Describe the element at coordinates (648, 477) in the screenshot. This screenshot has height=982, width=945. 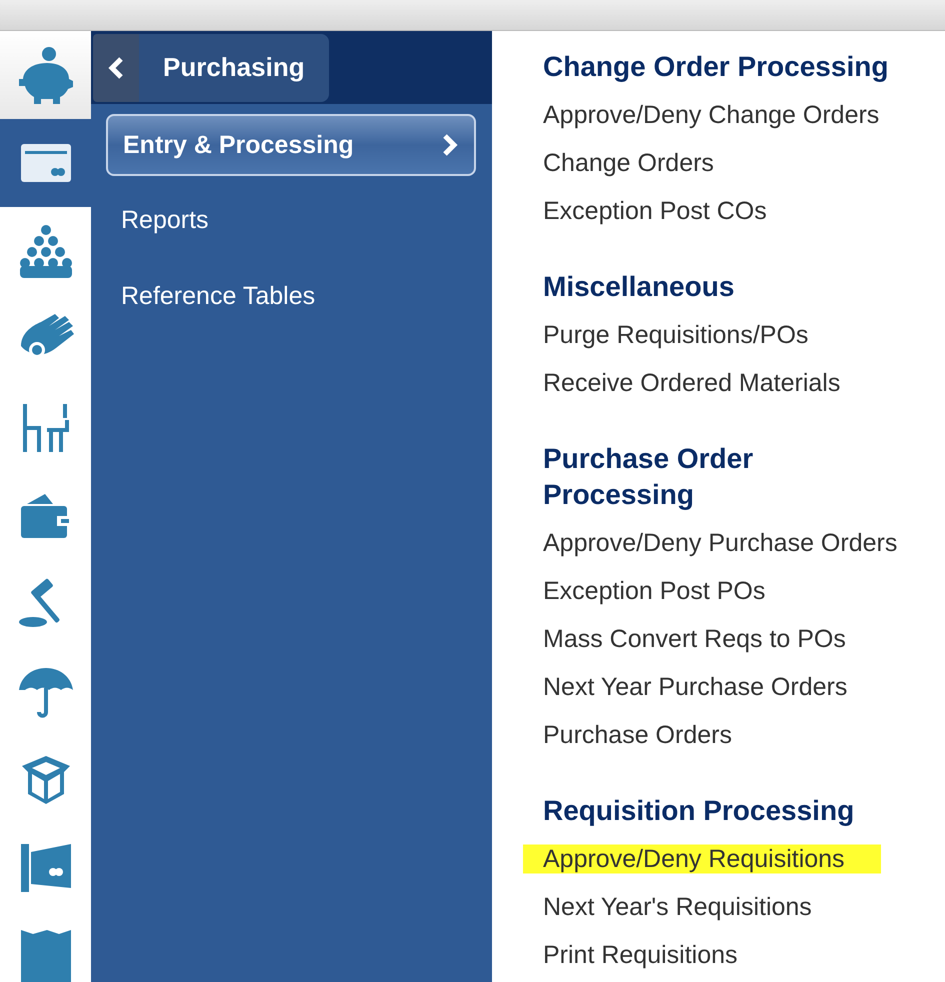
I see `section-heading: Purchase Order Processing` at that location.